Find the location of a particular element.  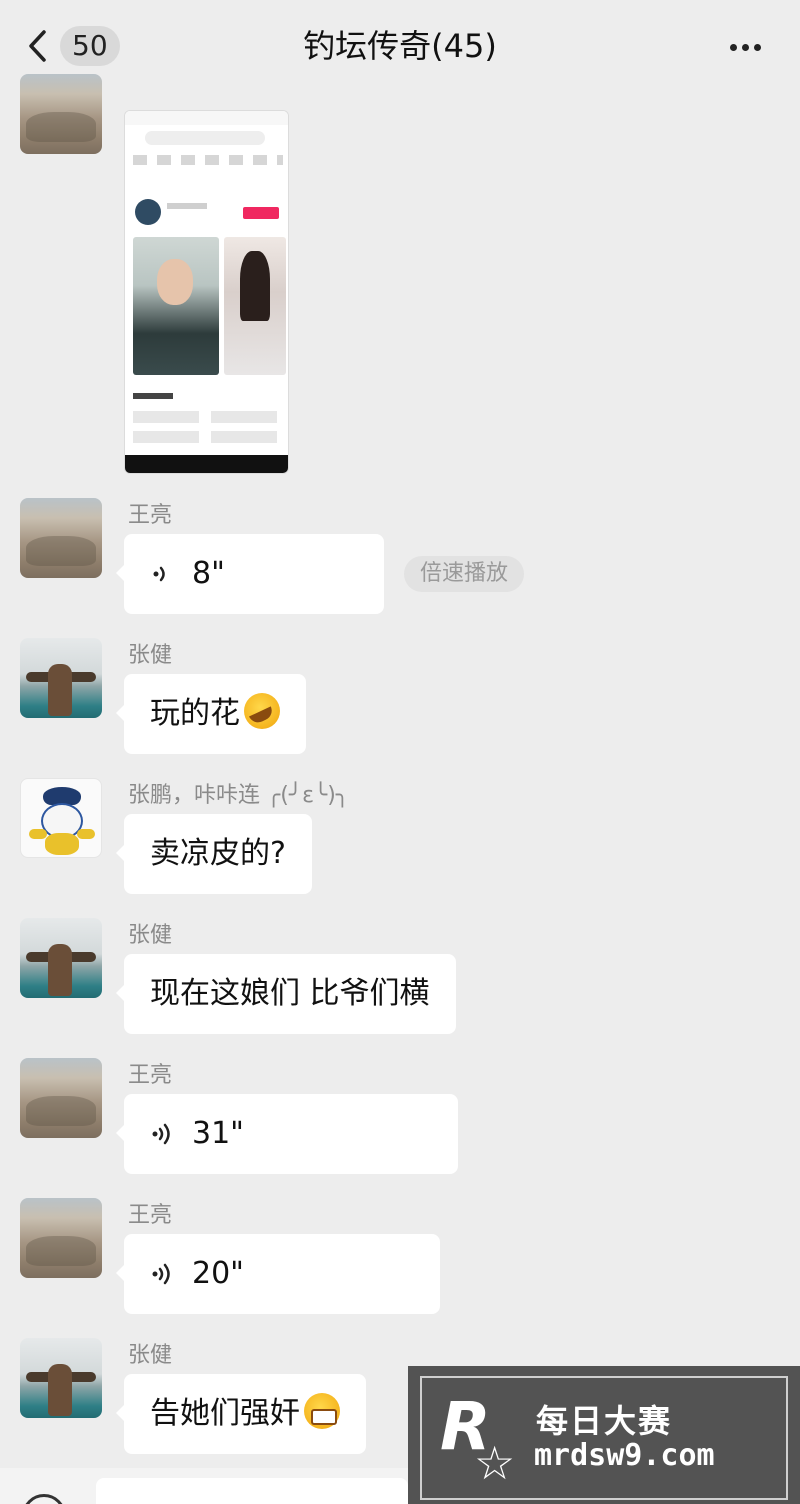

playback-speed-button: 倍速播放 is located at coordinates (464, 574).